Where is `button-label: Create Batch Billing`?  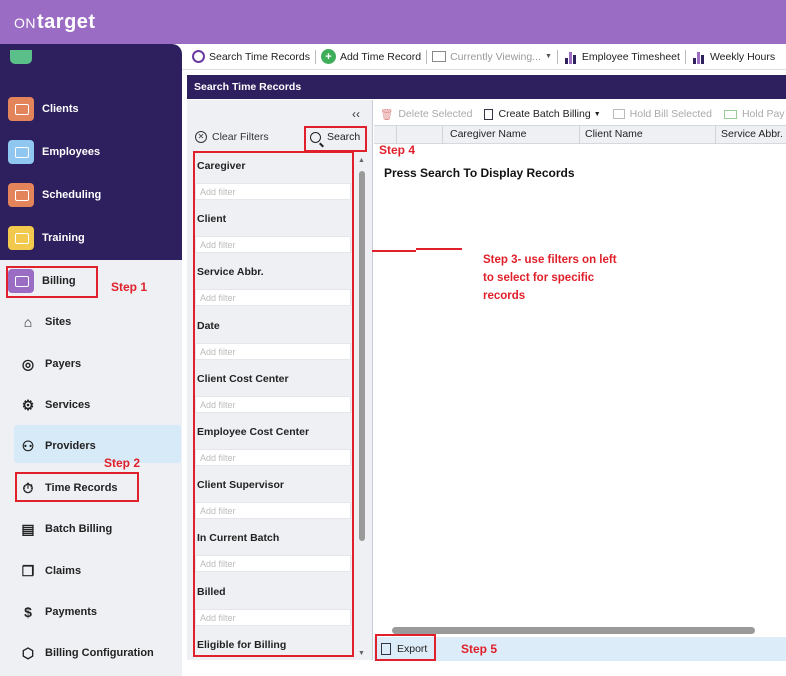 button-label: Create Batch Billing is located at coordinates (544, 114).